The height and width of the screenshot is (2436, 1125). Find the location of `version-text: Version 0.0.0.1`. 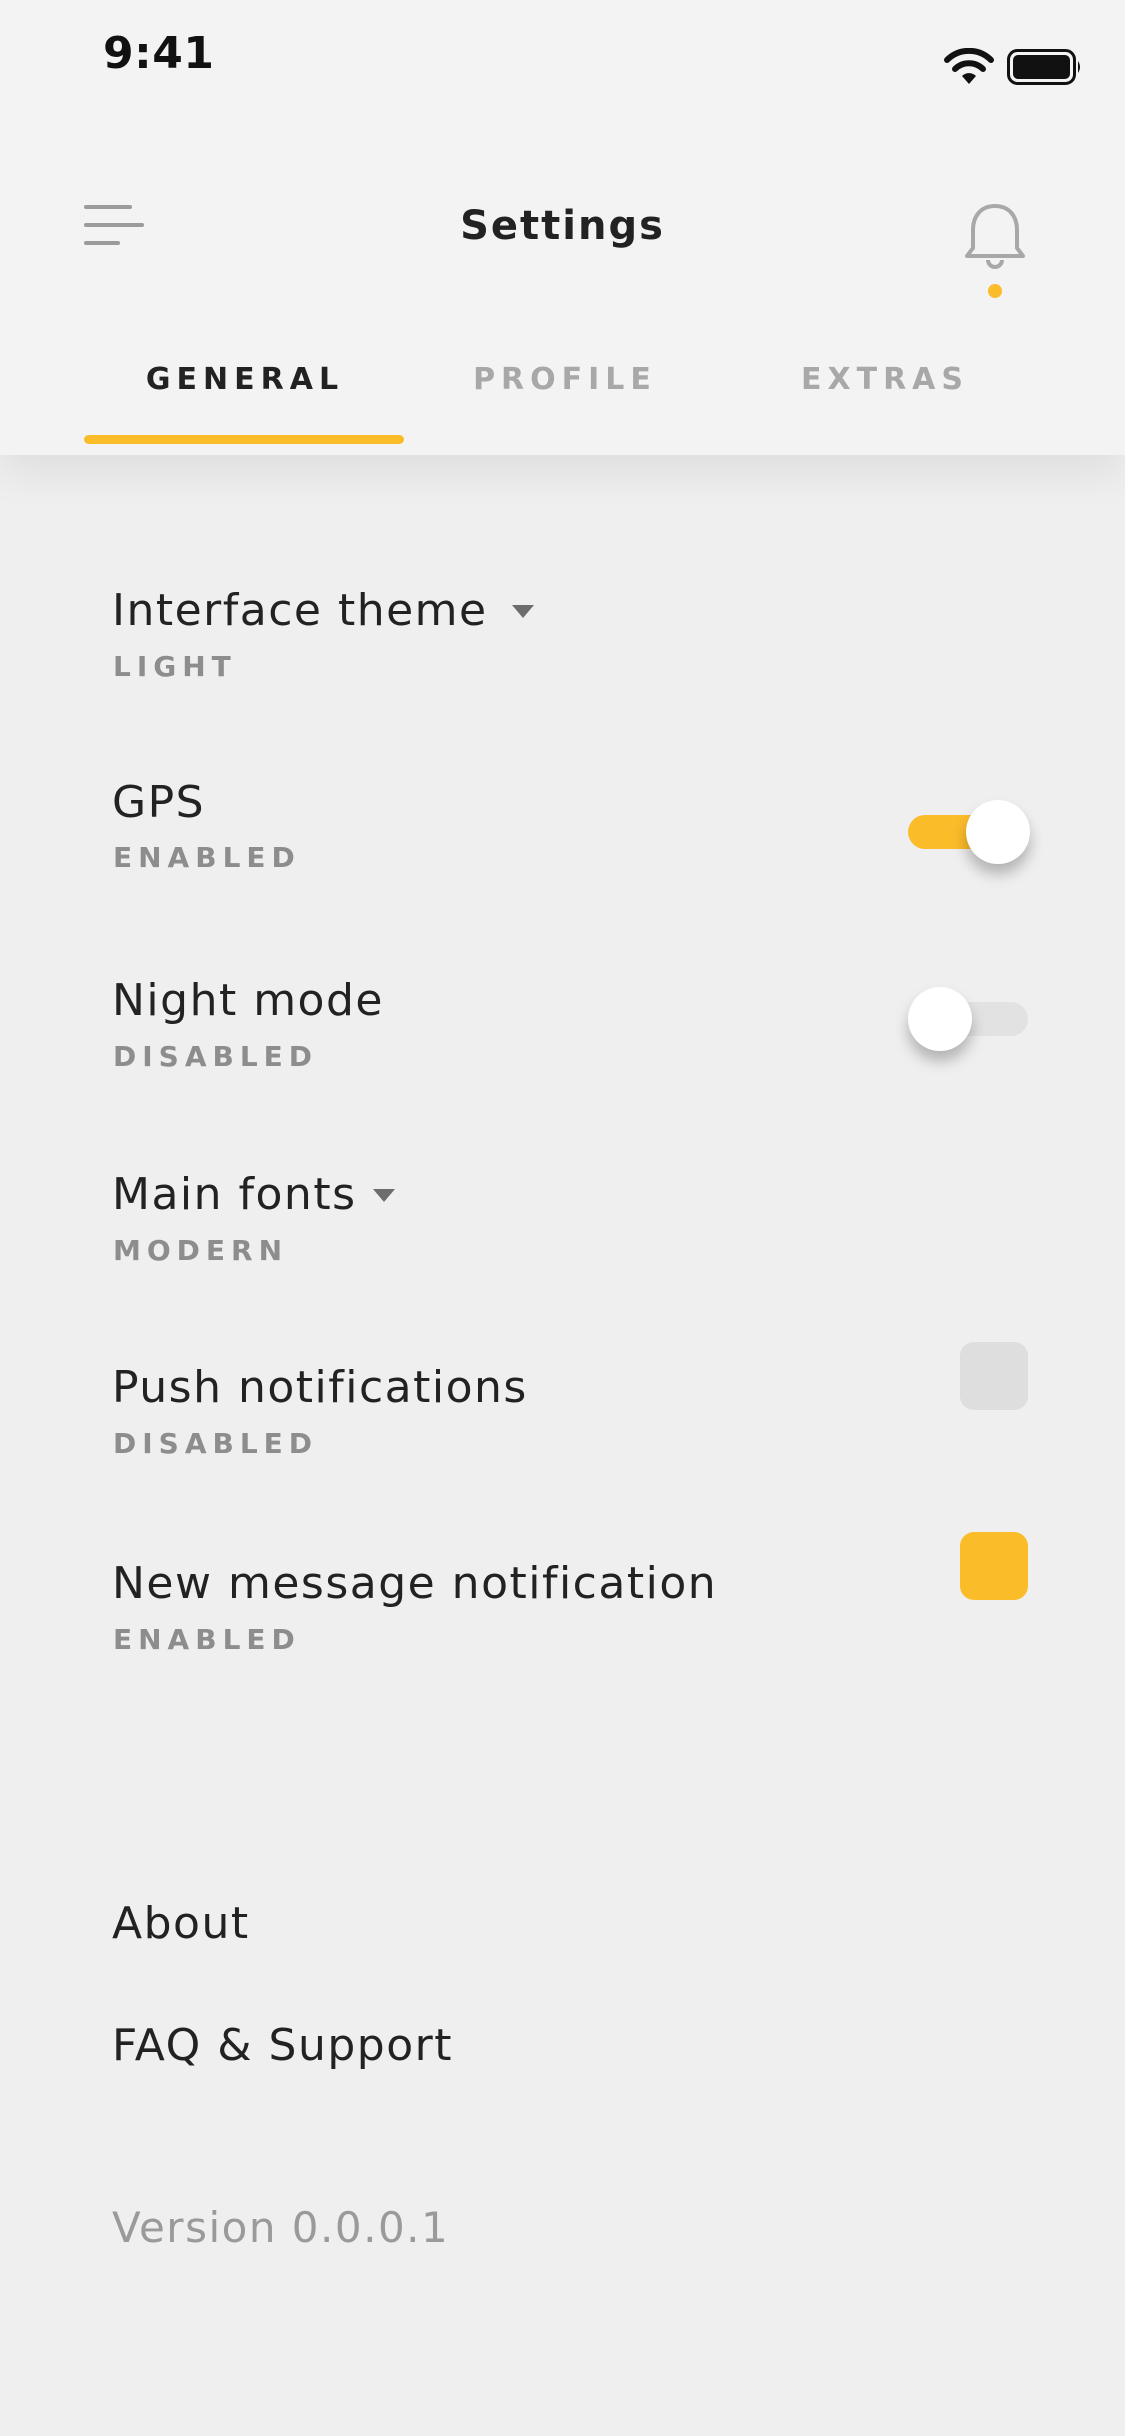

version-text: Version 0.0.0.1 is located at coordinates (281, 2227).